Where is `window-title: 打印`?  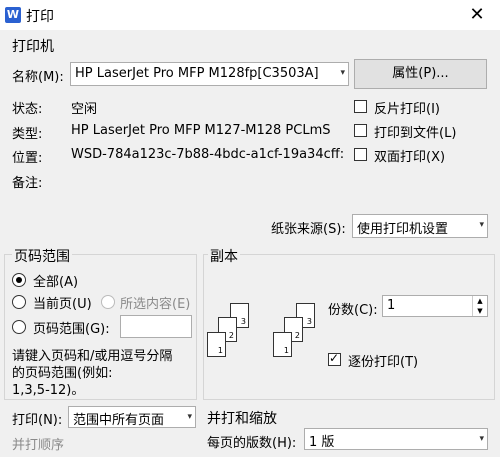 window-title: 打印 is located at coordinates (40, 17).